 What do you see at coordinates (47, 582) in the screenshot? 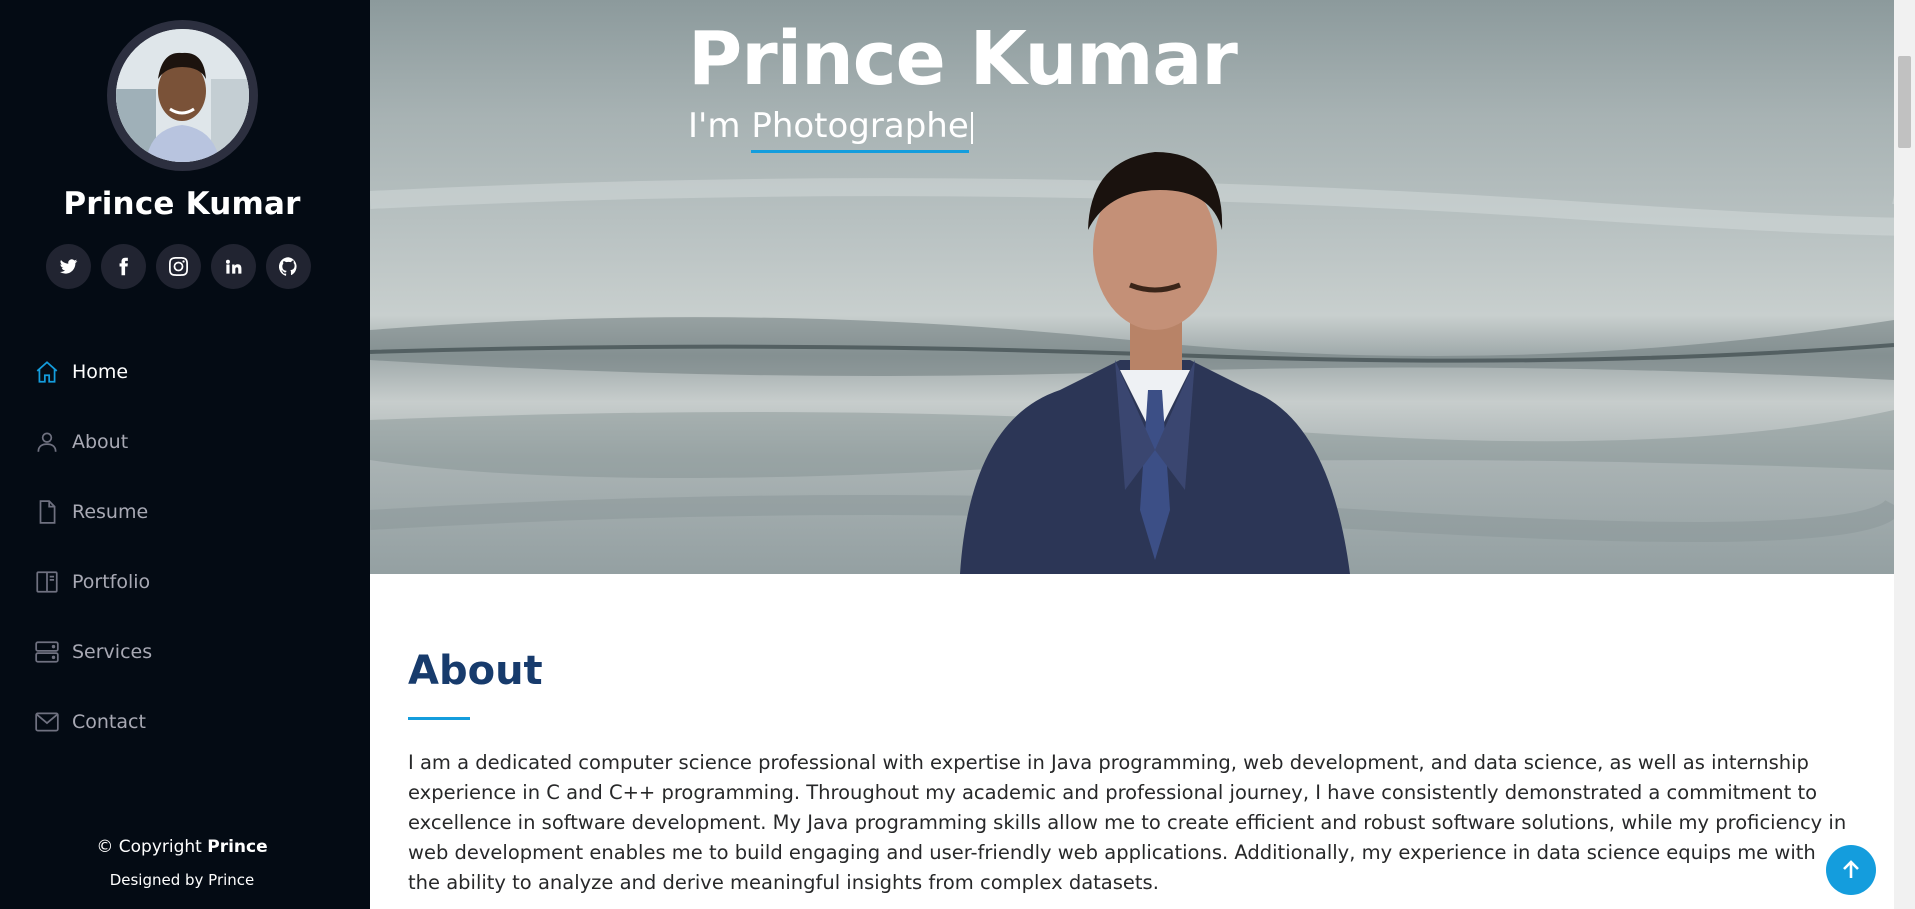
I see `book-half-icon` at bounding box center [47, 582].